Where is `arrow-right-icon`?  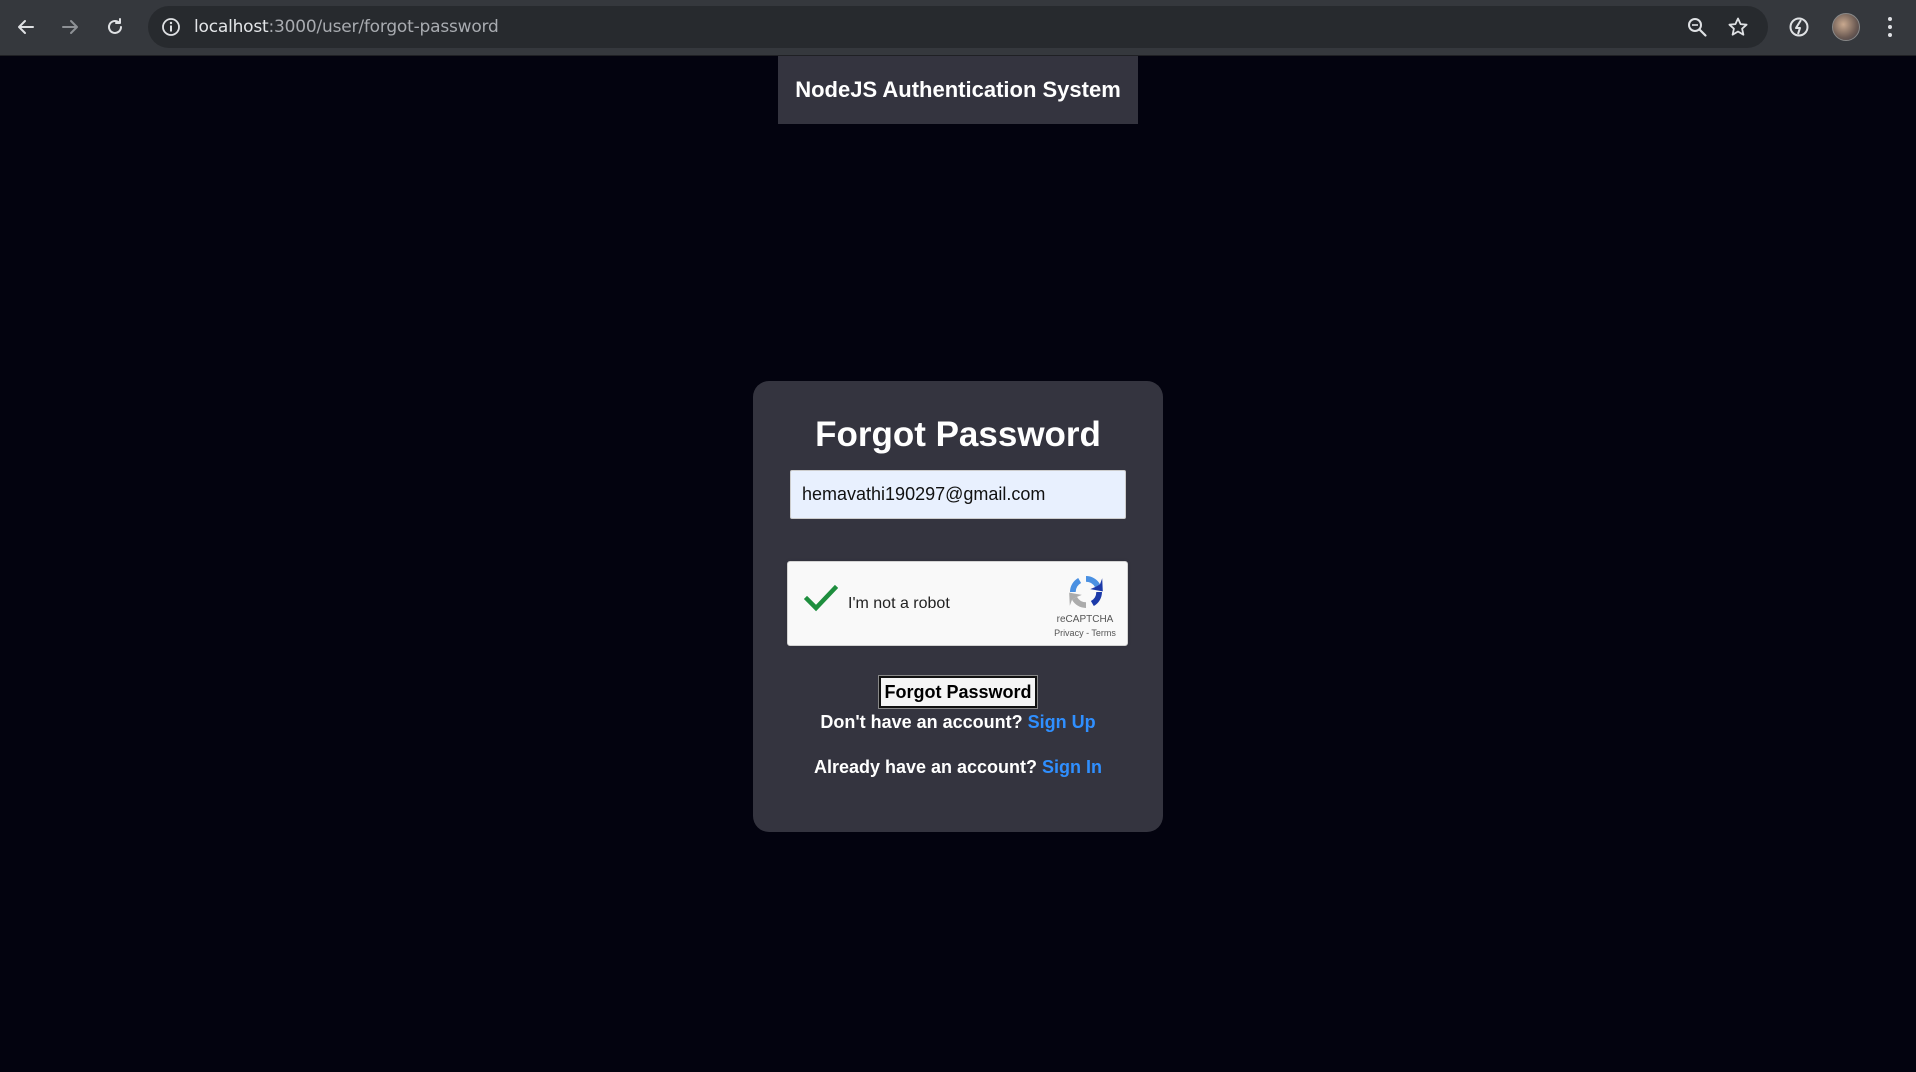 arrow-right-icon is located at coordinates (70, 27).